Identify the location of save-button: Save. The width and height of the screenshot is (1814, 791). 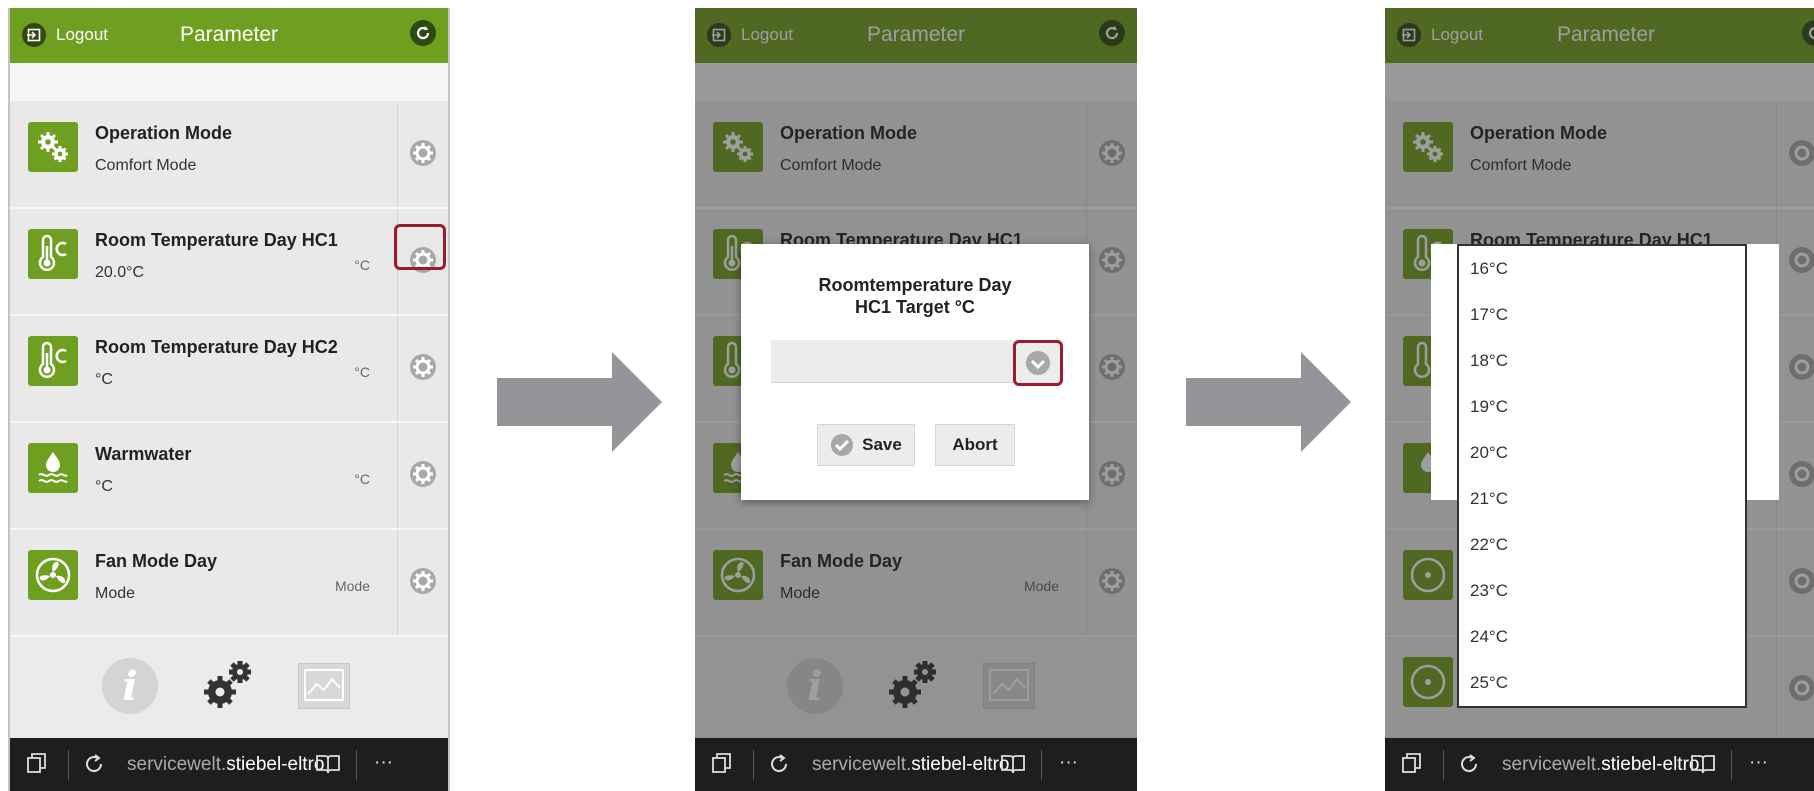
(866, 445).